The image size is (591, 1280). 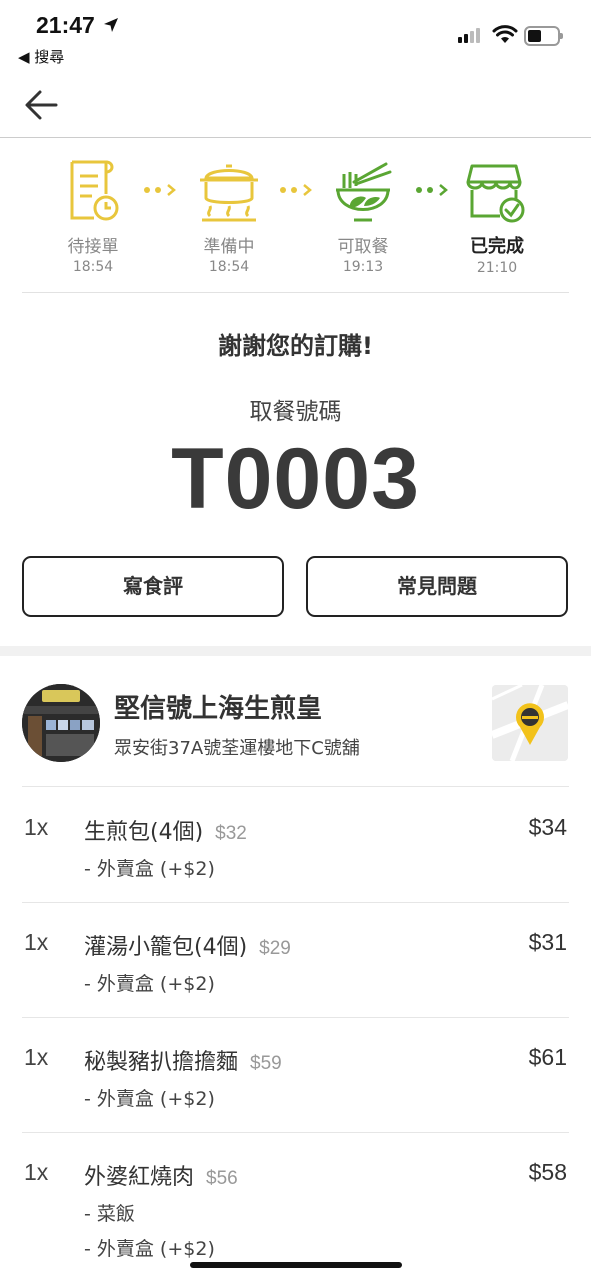 I want to click on cooking-pot-icon, so click(x=229, y=193).